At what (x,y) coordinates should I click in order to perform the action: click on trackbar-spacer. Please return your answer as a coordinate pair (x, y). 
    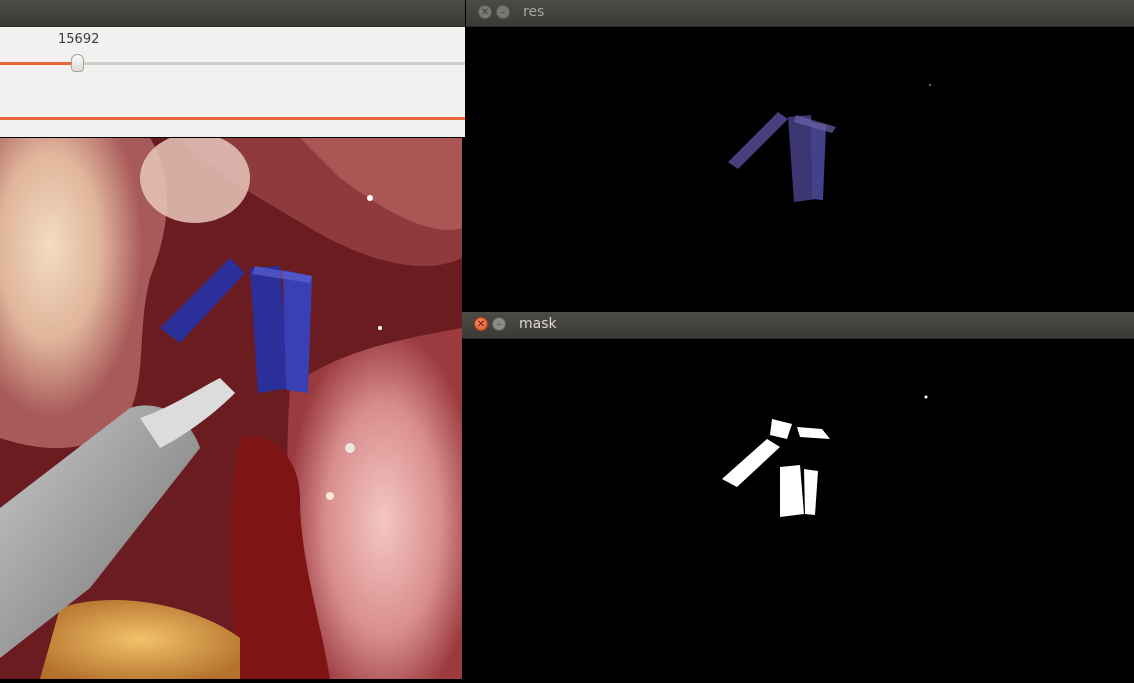
    Looking at the image, I should click on (232, 130).